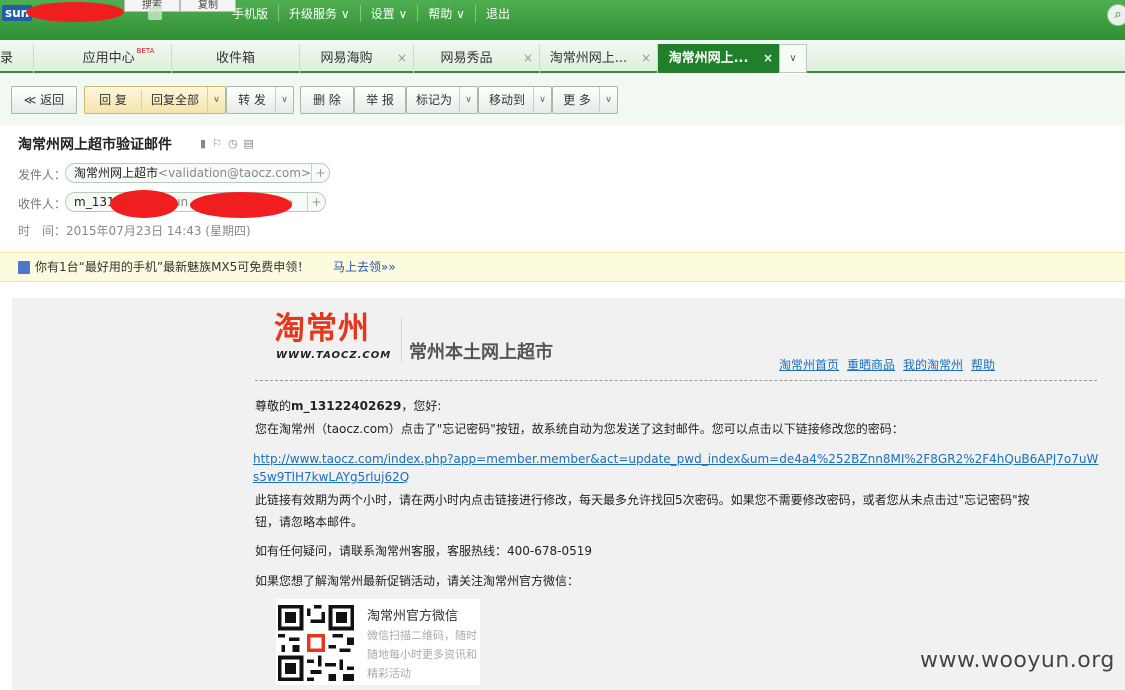 This screenshot has height=690, width=1125. Describe the element at coordinates (44, 100) in the screenshot. I see `back-button: ≪ 返回` at that location.